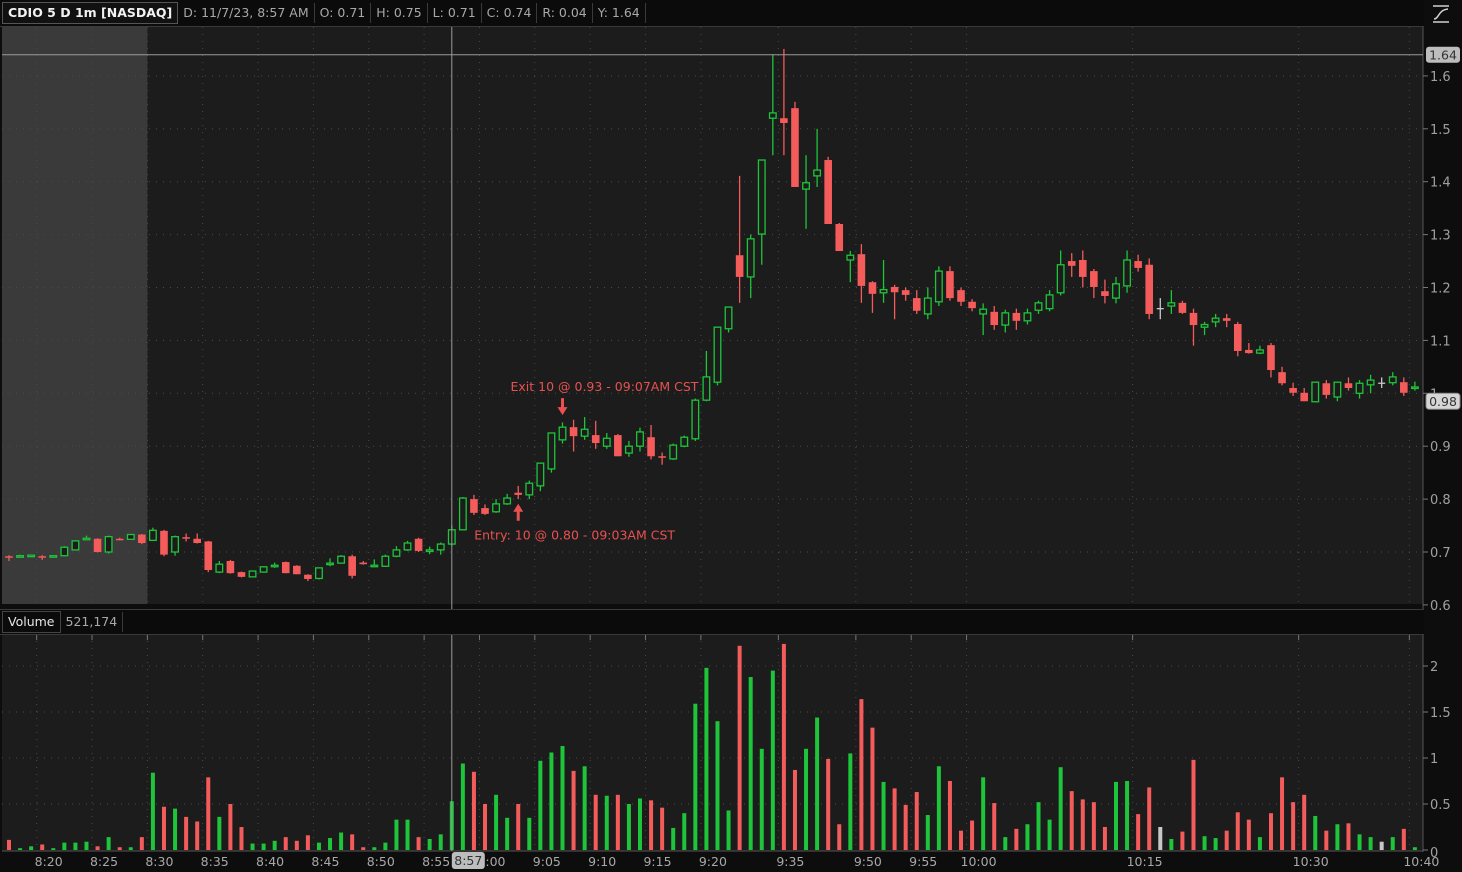  Describe the element at coordinates (1311, 861) in the screenshot. I see `time-tick-label: 10:30` at that location.